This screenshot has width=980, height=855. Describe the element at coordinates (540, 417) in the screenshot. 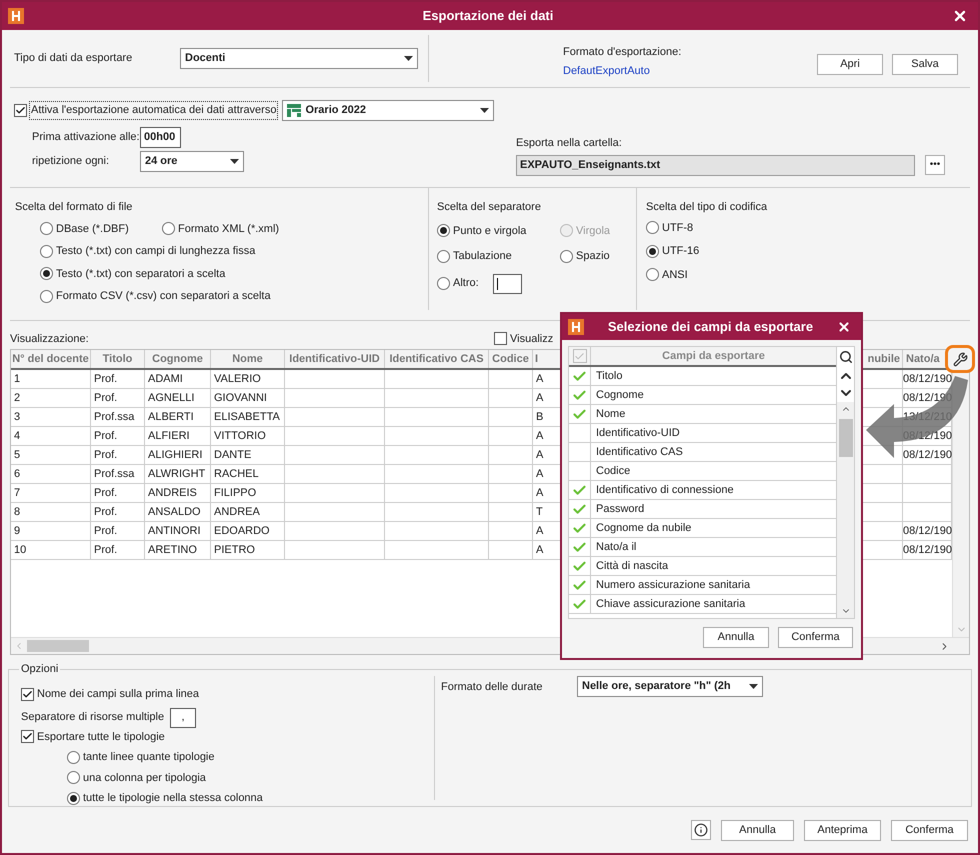

I see `table-cell-text: B` at that location.